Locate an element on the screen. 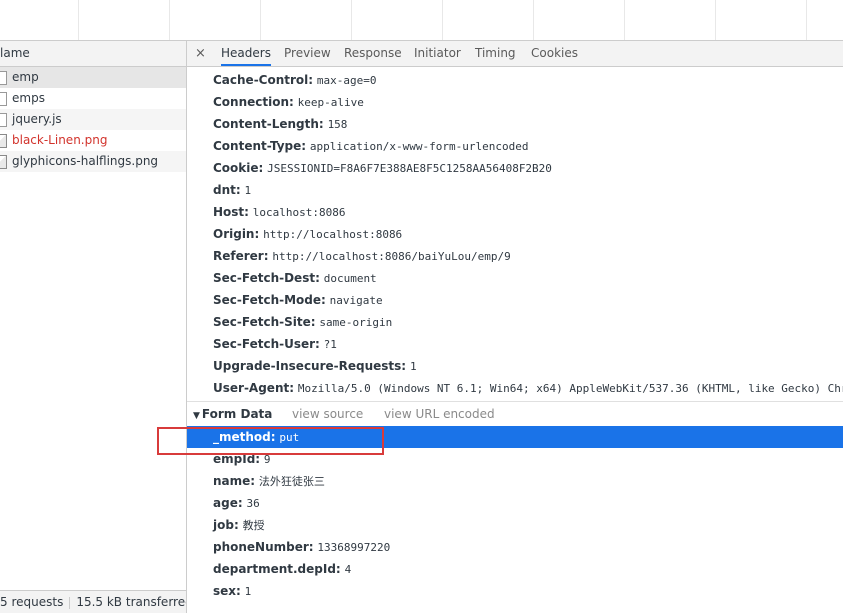 The width and height of the screenshot is (843, 613). form-data-row: phoneNumber: 13368997220 is located at coordinates (515, 547).